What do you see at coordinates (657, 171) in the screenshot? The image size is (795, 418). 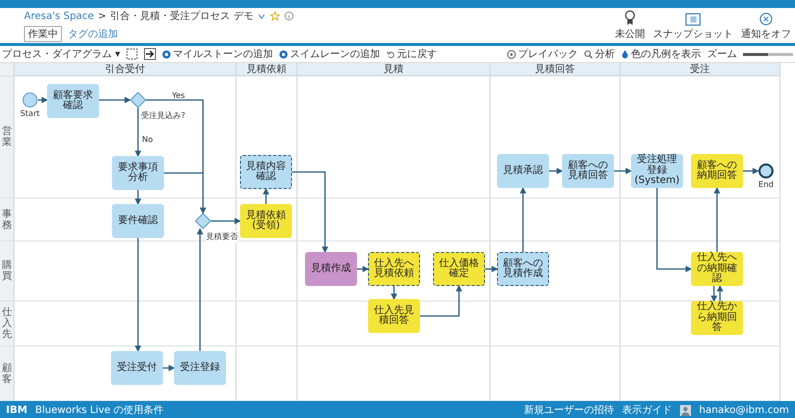 I see `task-node: 受注処理登録 (System)` at bounding box center [657, 171].